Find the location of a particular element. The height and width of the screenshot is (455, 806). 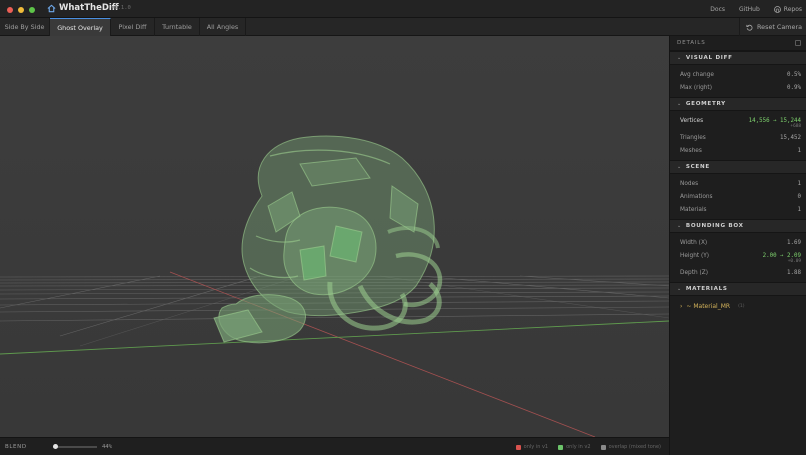

material-count: (1) is located at coordinates (741, 306).